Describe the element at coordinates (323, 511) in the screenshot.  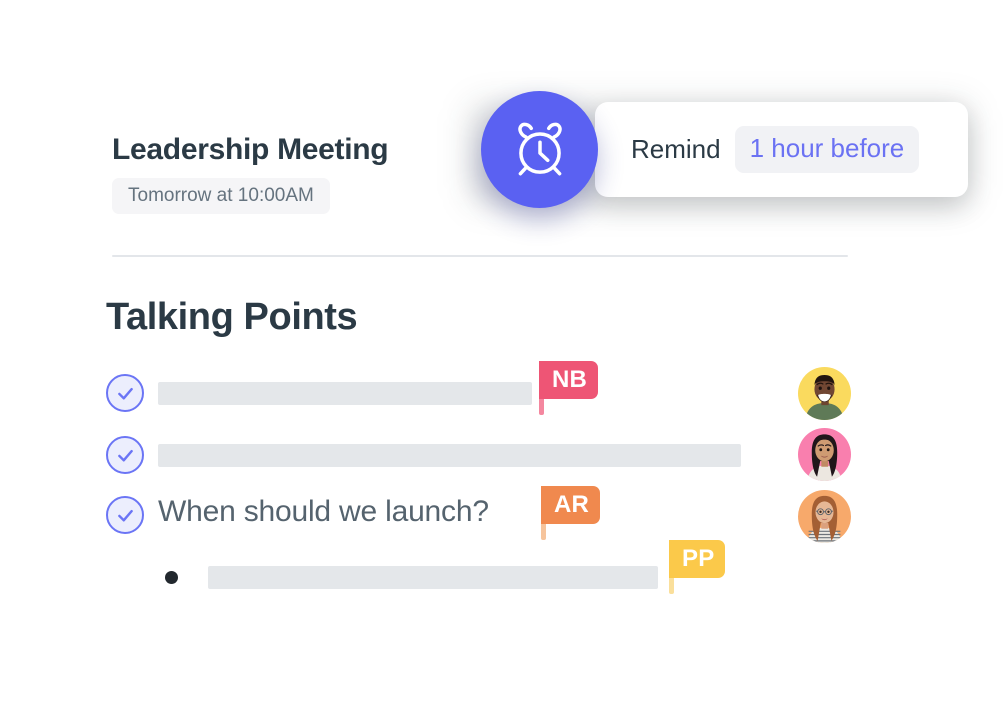
I see `talking-point-text: When should we launch?` at that location.